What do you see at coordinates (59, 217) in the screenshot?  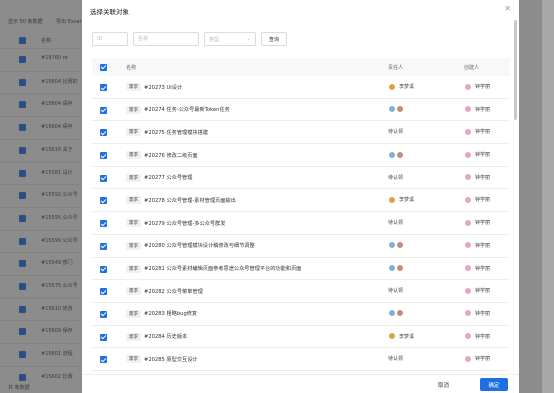 I see `background-row-text: #15595 公众号` at bounding box center [59, 217].